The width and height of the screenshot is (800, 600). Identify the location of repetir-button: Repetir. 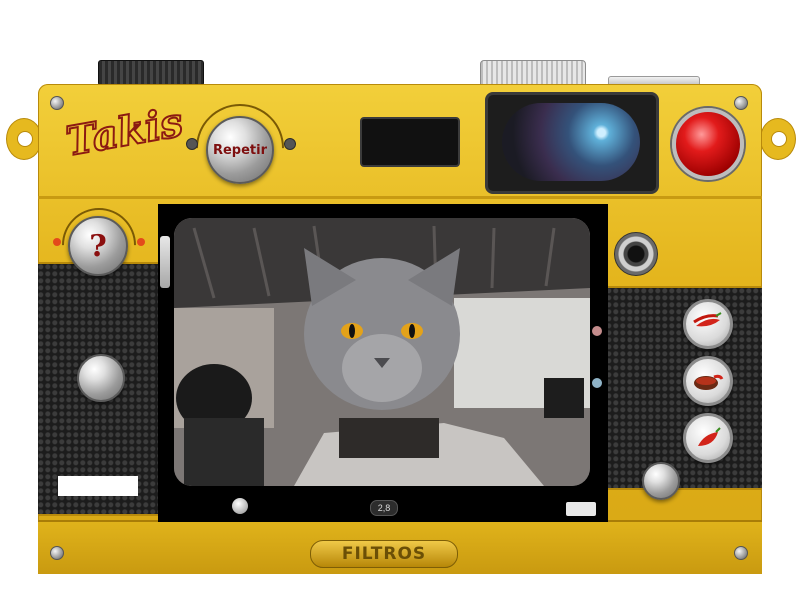
(240, 150).